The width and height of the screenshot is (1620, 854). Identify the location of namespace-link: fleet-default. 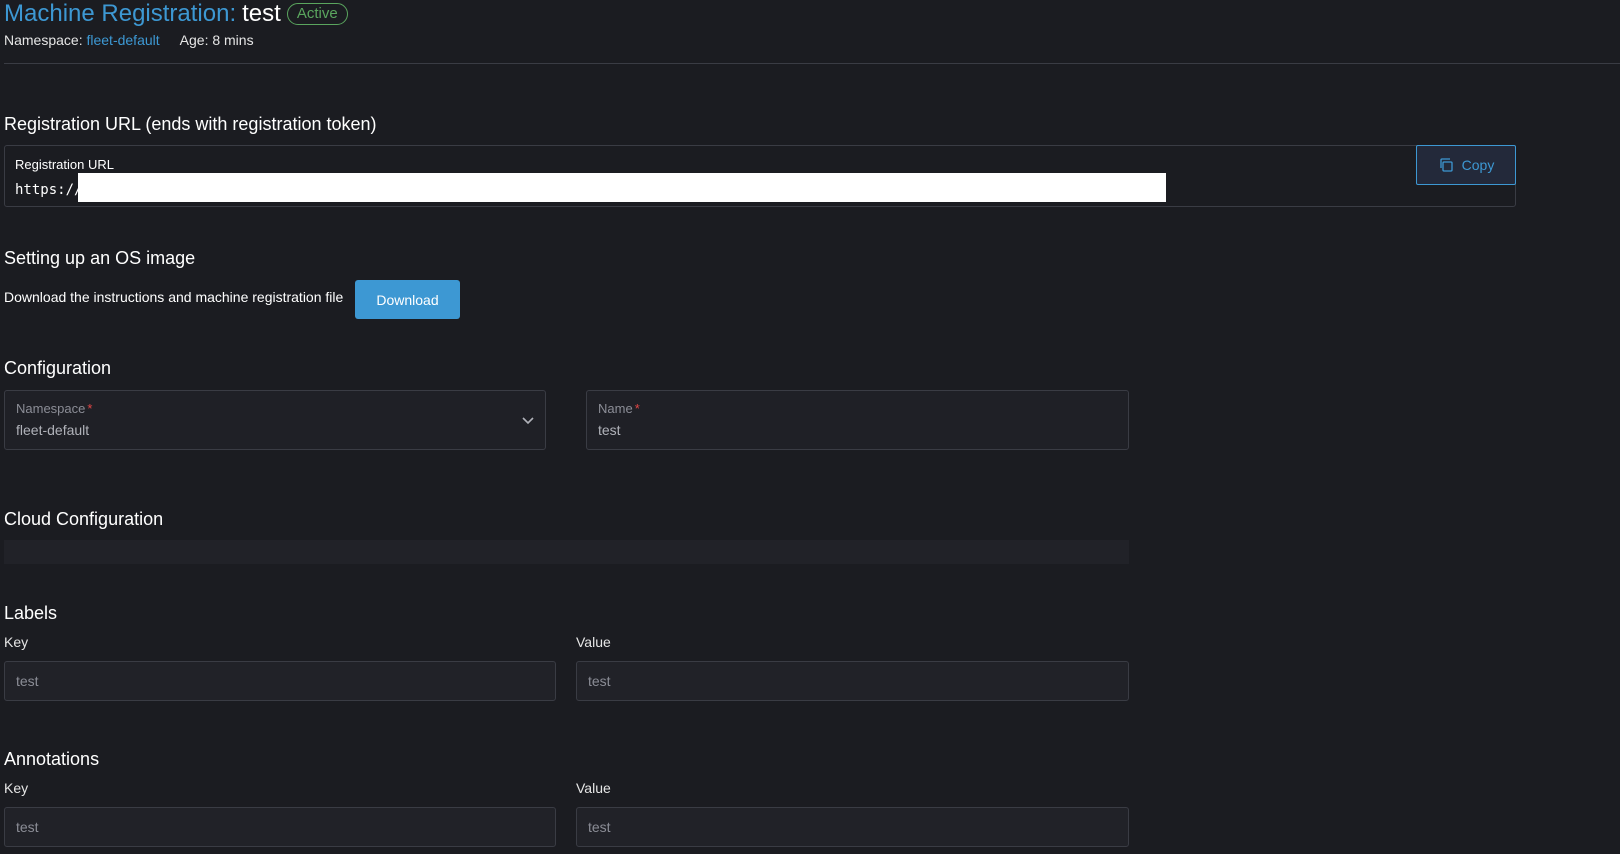
(122, 40).